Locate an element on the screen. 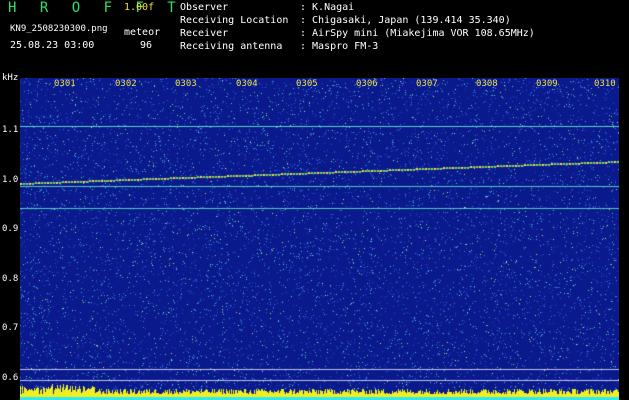 This screenshot has width=629, height=400. meteor-count: 96 is located at coordinates (146, 45).